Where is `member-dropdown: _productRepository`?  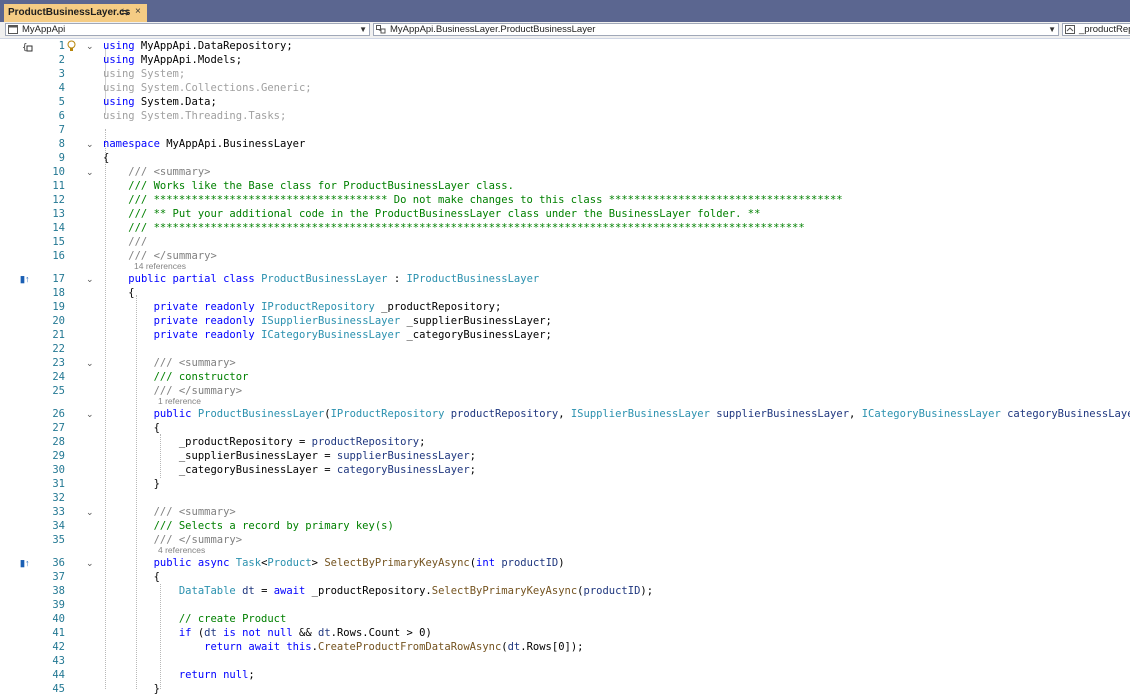
member-dropdown: _productRepository is located at coordinates (1096, 29).